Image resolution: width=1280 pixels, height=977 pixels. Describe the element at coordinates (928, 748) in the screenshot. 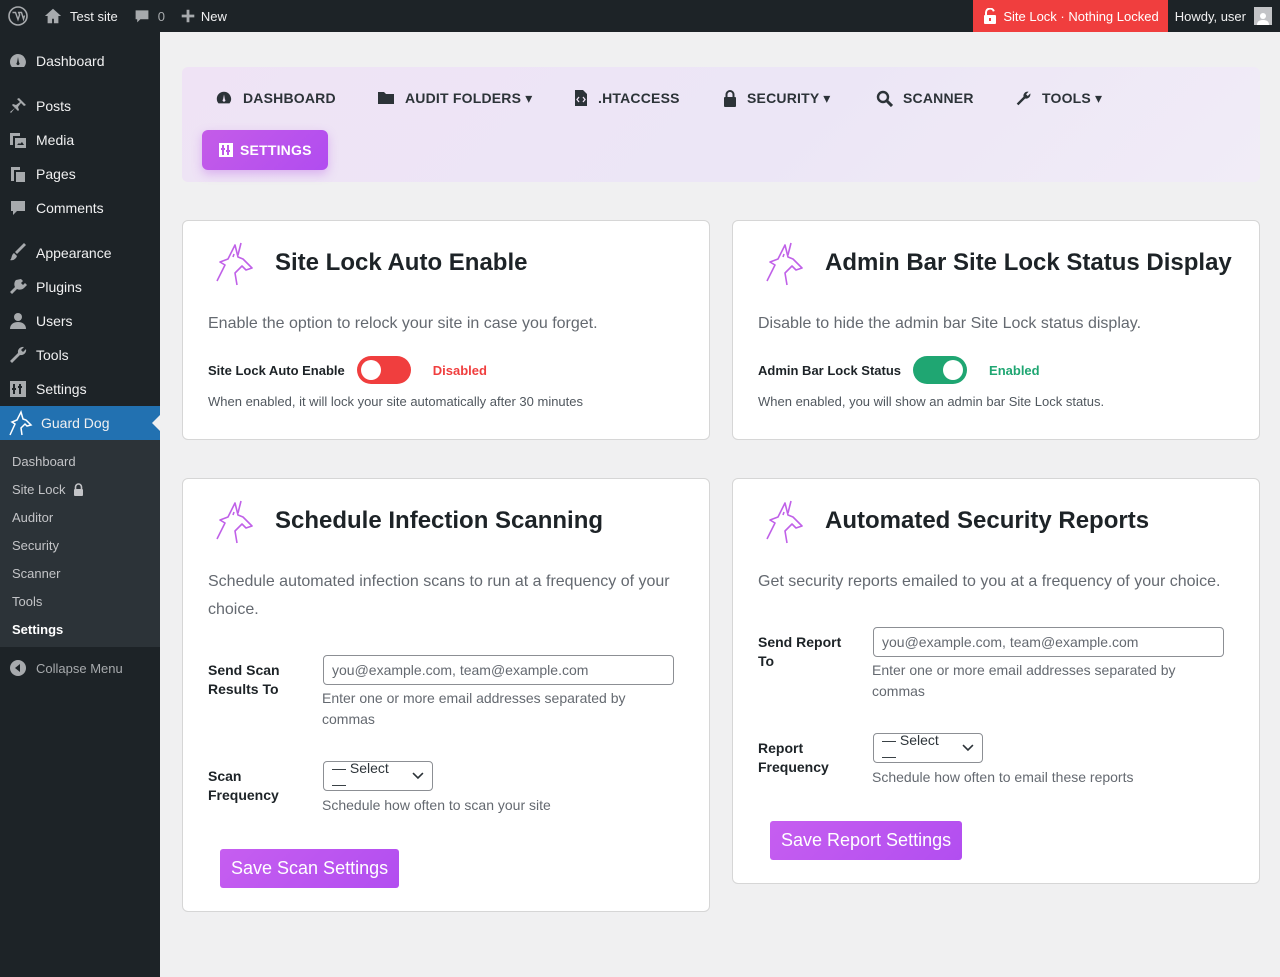

I see `report-frequency-select: — Select —` at that location.